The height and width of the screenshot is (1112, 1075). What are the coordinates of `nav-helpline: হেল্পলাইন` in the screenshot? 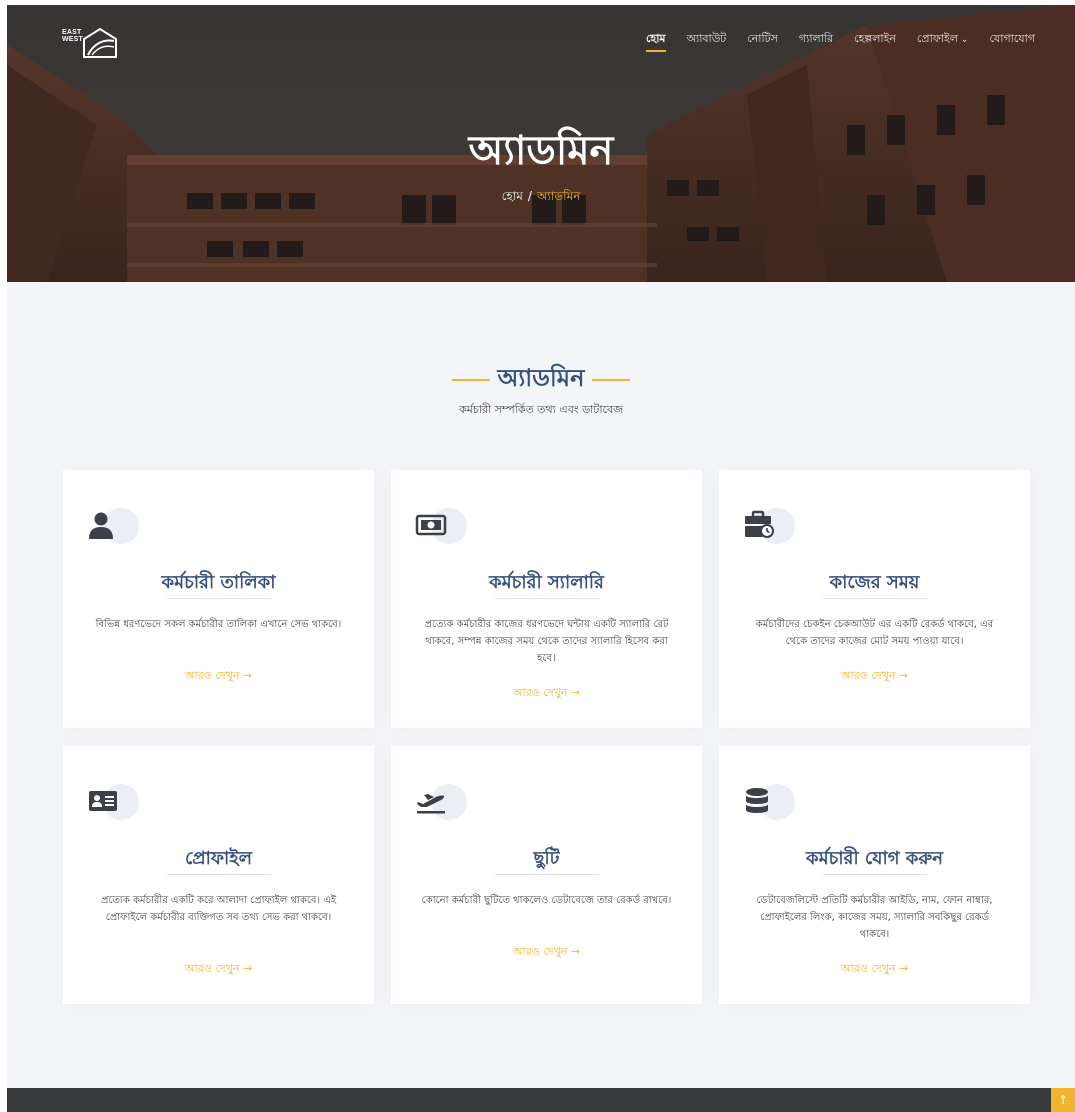 It's located at (864, 42).